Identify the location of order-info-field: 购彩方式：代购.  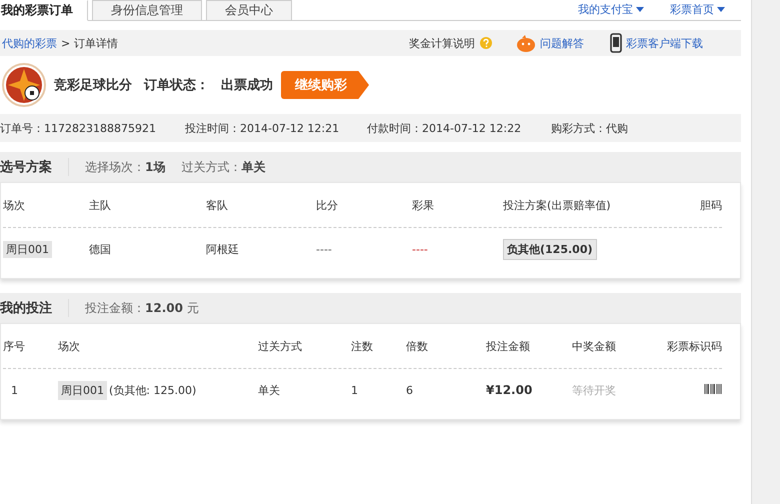
(589, 128).